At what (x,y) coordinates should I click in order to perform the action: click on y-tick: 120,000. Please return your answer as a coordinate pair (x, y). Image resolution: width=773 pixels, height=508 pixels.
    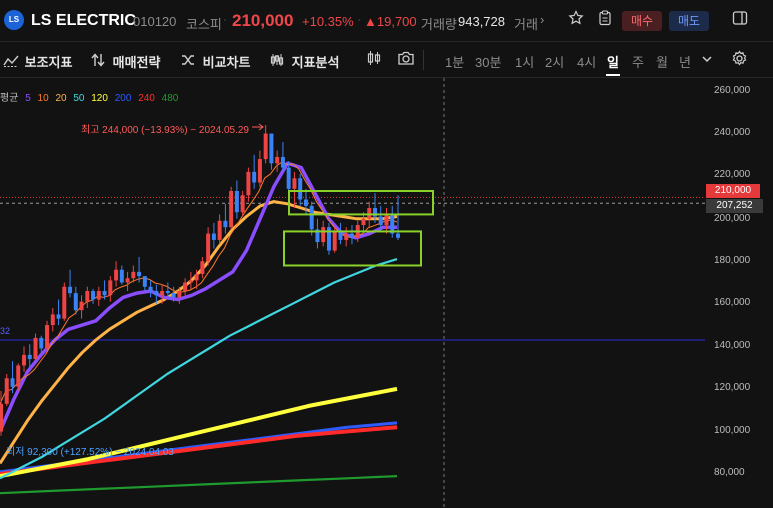
    Looking at the image, I should click on (732, 387).